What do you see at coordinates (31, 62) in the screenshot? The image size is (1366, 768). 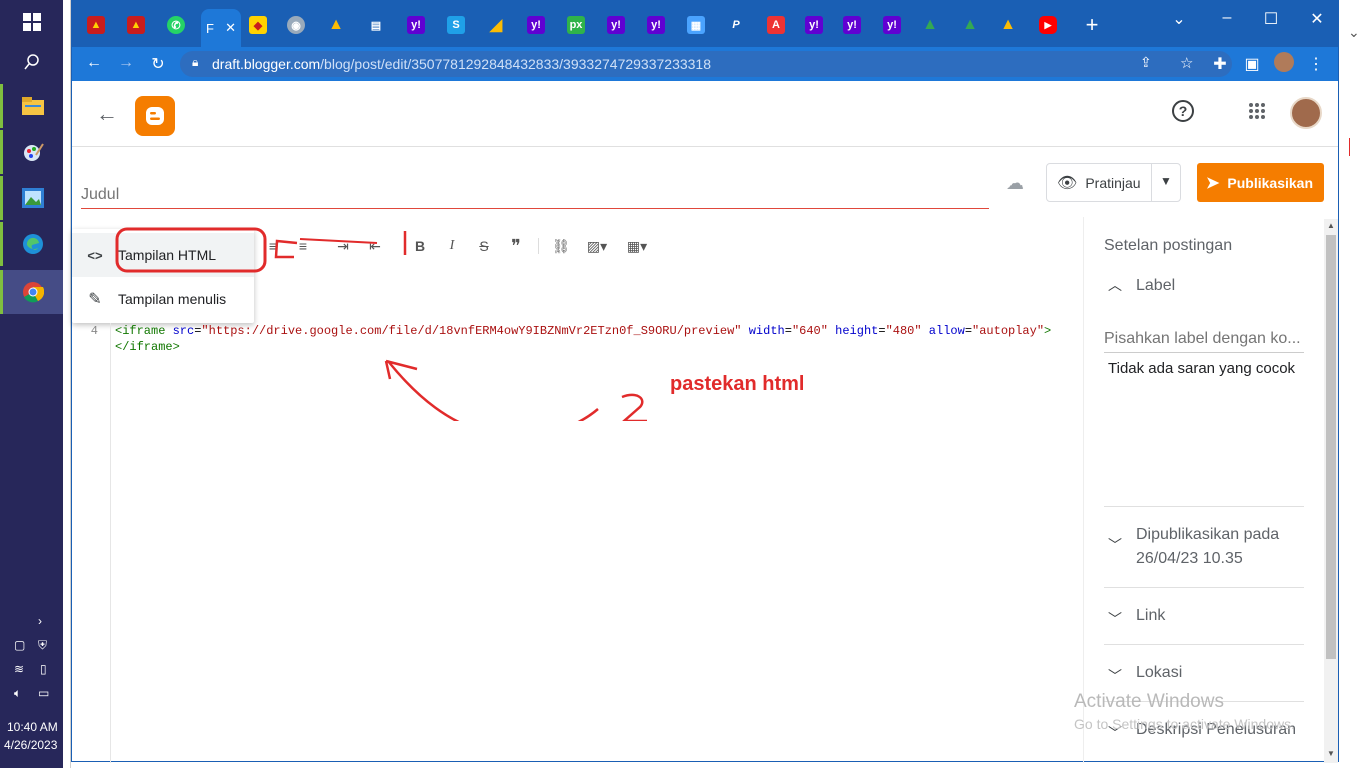 I see `search-icon` at bounding box center [31, 62].